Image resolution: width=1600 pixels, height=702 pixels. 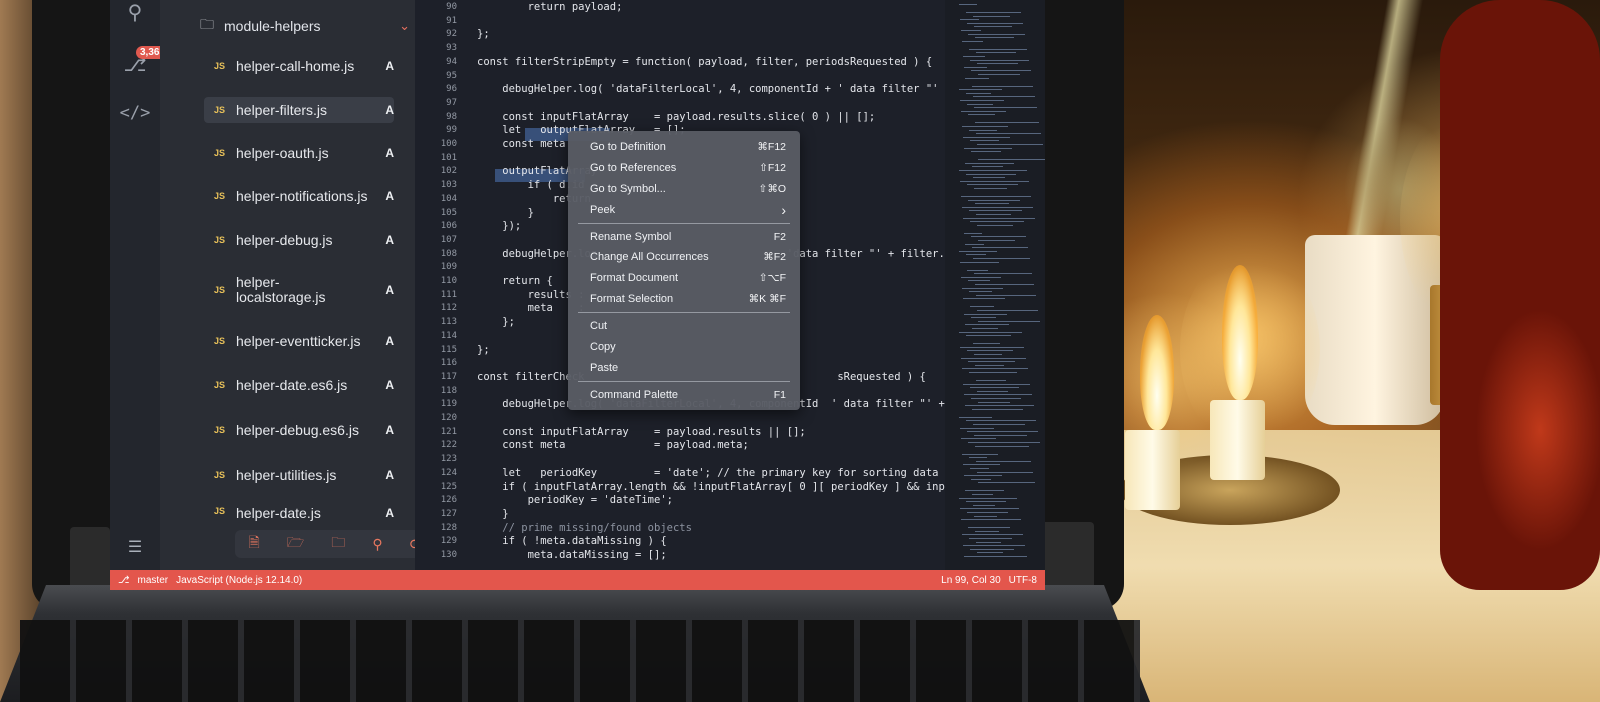 I want to click on file-item: JS helper-eventticker.js A, so click(x=299, y=341).